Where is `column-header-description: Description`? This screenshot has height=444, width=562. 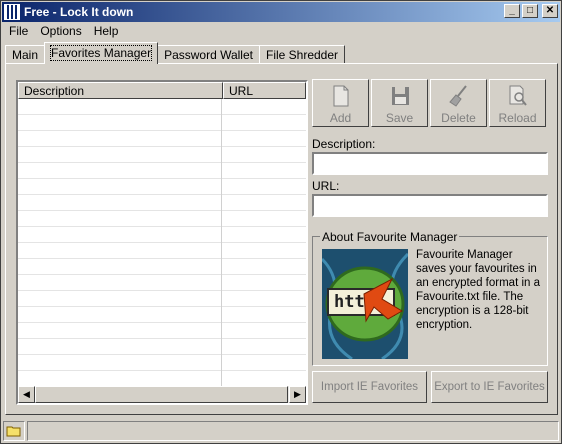 column-header-description: Description is located at coordinates (120, 90).